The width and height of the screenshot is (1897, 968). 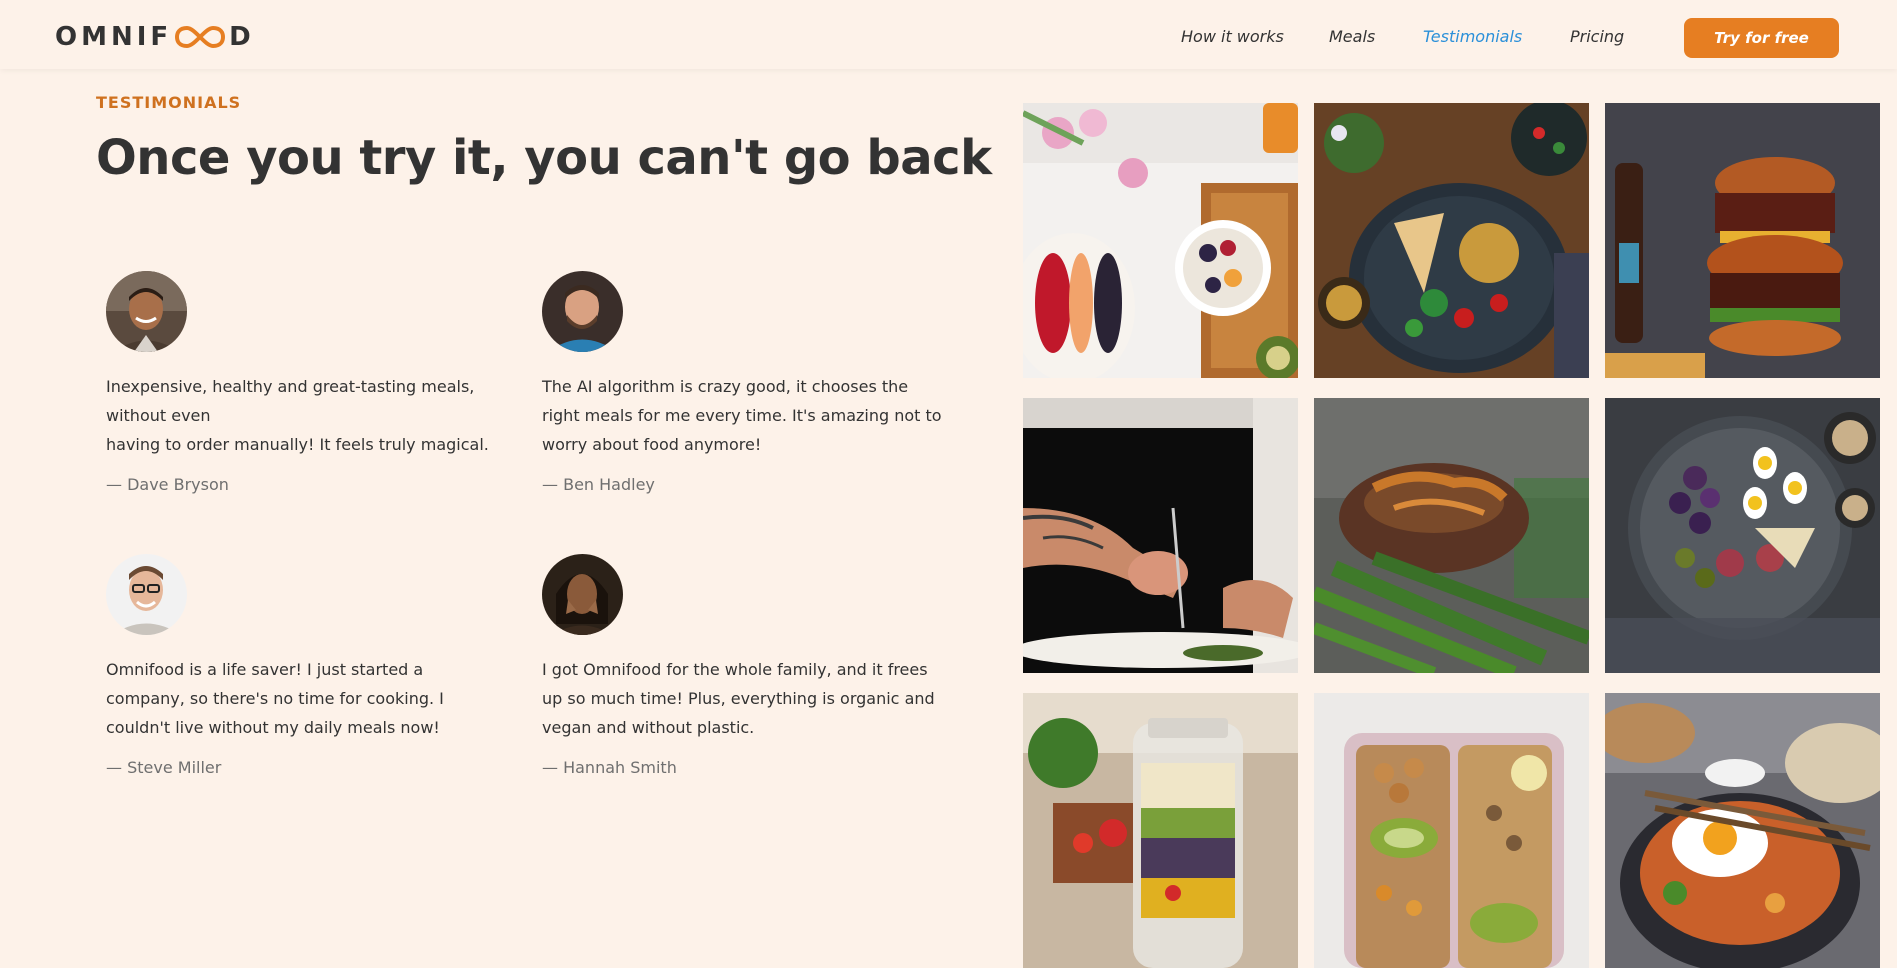 I want to click on logo-text-left: OMNIF, so click(x=114, y=37).